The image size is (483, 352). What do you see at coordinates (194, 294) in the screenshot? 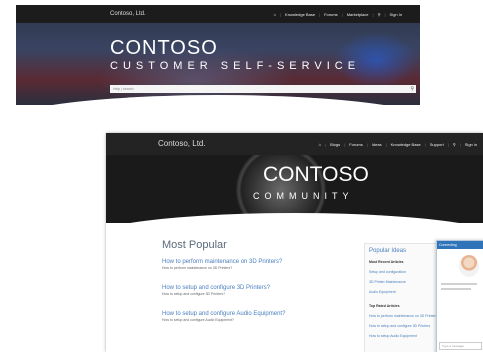
I see `article-description: How to setup and configure 3D Printers?` at bounding box center [194, 294].